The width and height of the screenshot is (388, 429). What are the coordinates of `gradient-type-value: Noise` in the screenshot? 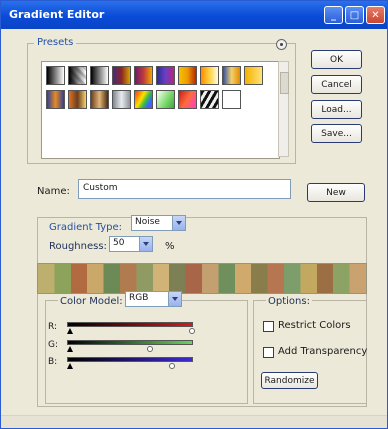 It's located at (147, 222).